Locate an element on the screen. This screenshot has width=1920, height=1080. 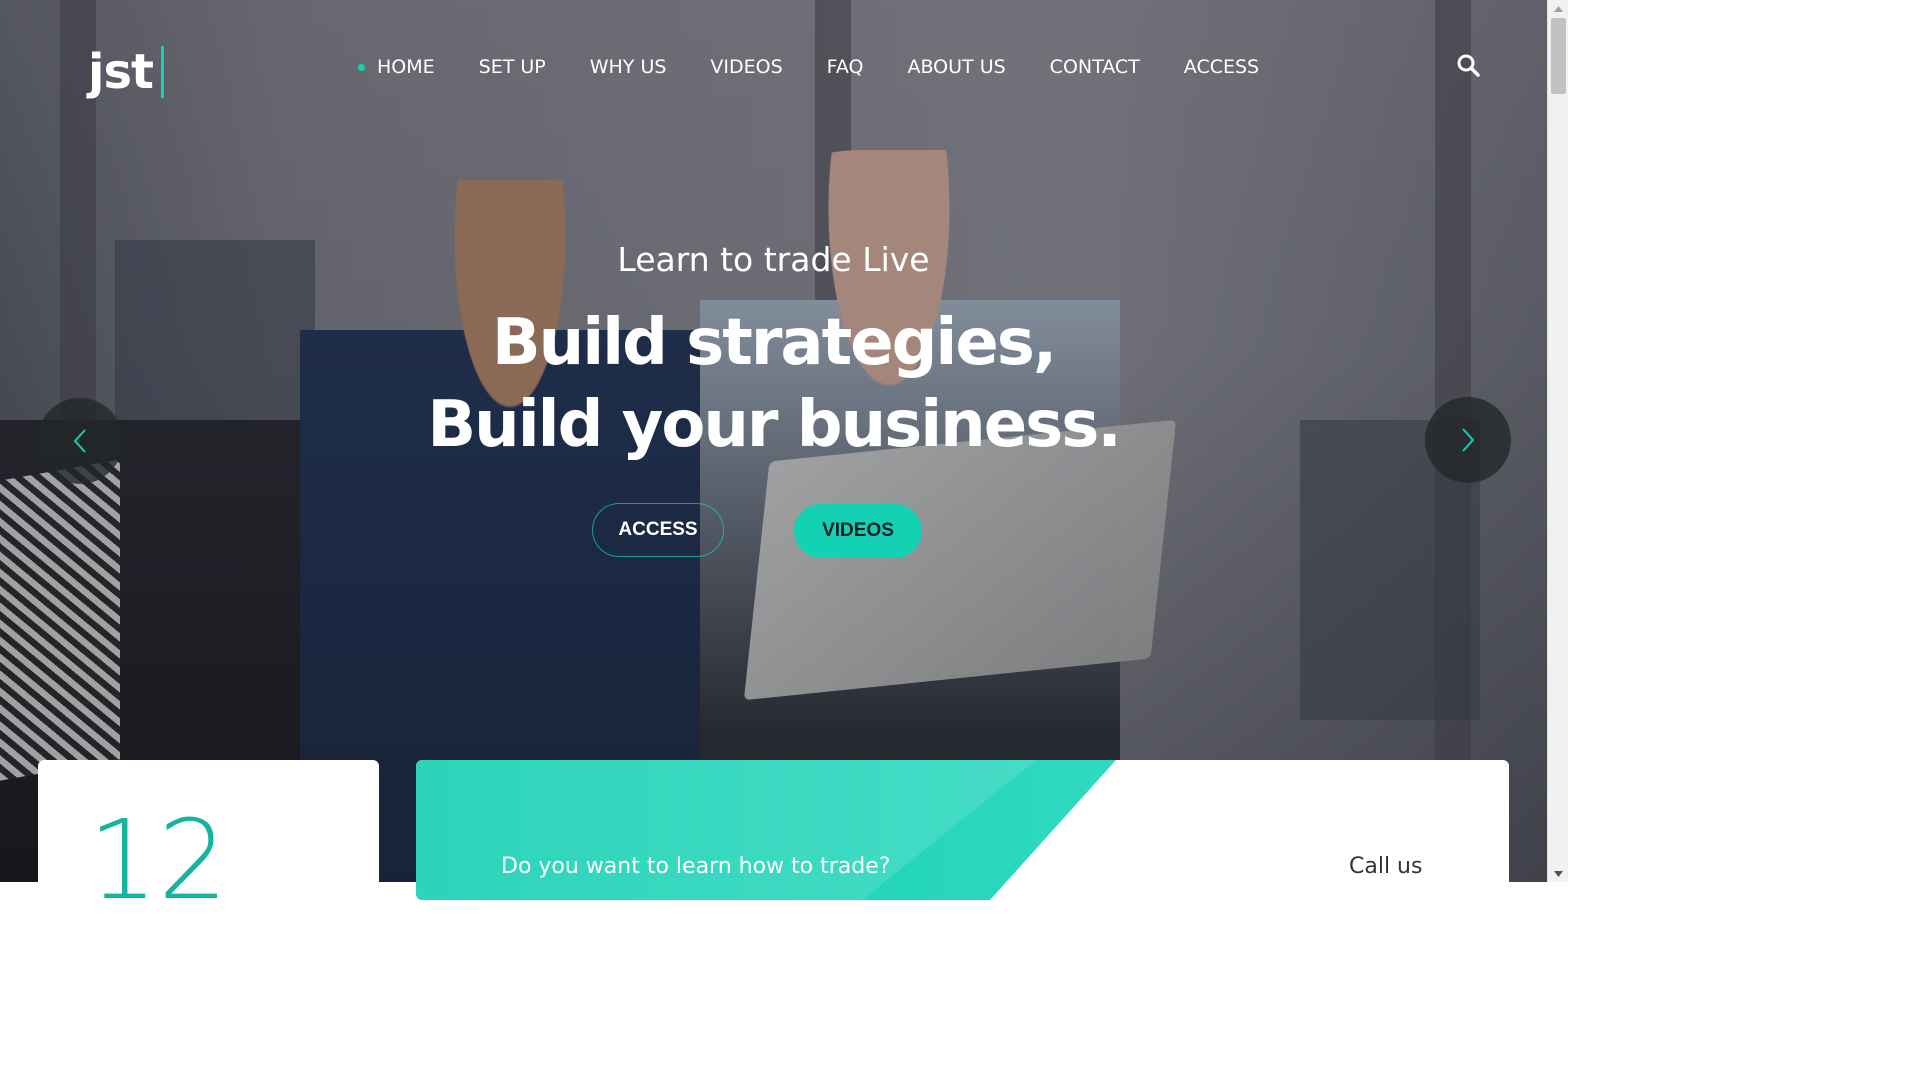
nav-item-about-us: ABOUT US is located at coordinates (956, 67).